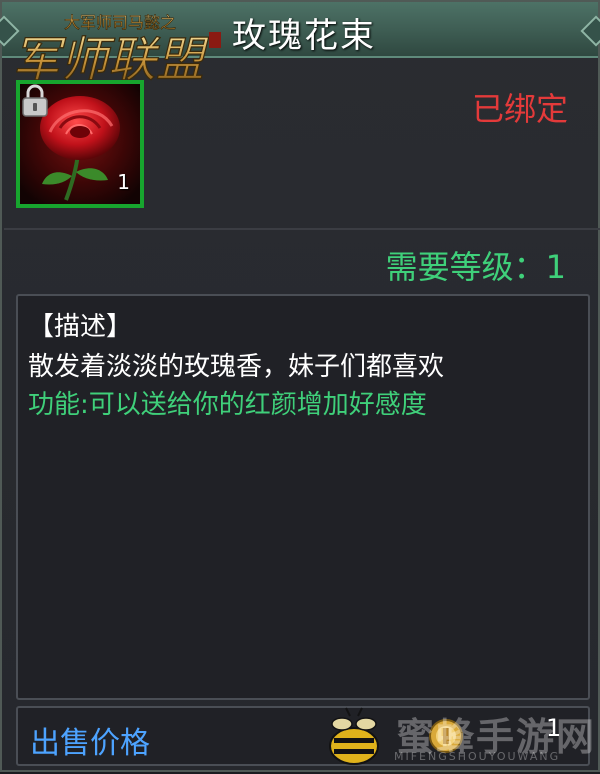  What do you see at coordinates (304, 36) in the screenshot?
I see `item-title: 玫瑰花束` at bounding box center [304, 36].